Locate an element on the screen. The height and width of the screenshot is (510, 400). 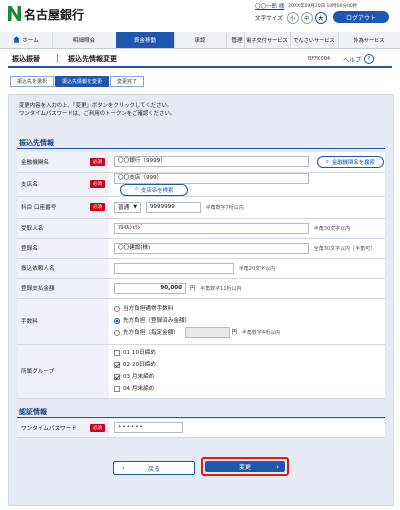
row-group: 所属グループ 01 10日締め 02 20日締め 03 月末締め 04 月末締め is located at coordinates (201, 371).